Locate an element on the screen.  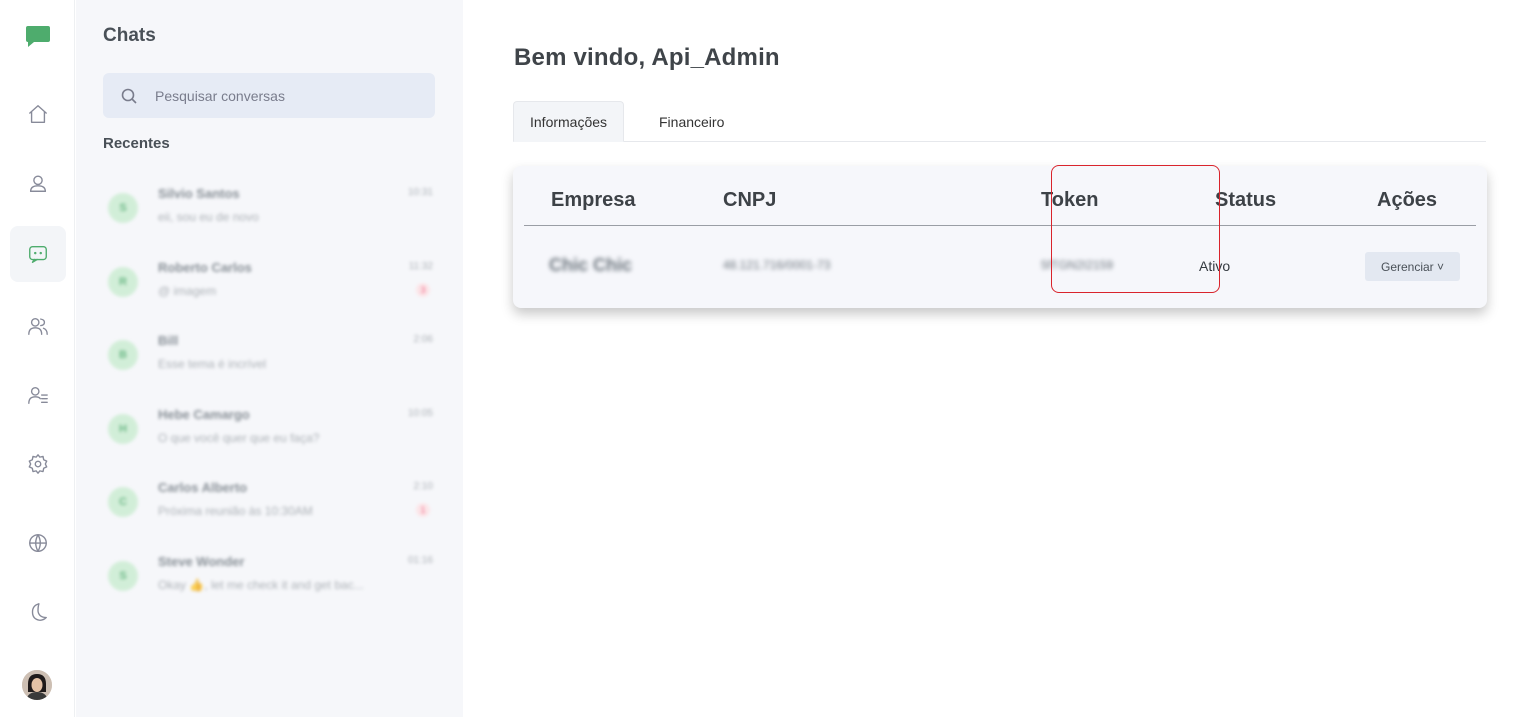
user-avatar is located at coordinates (37, 685).